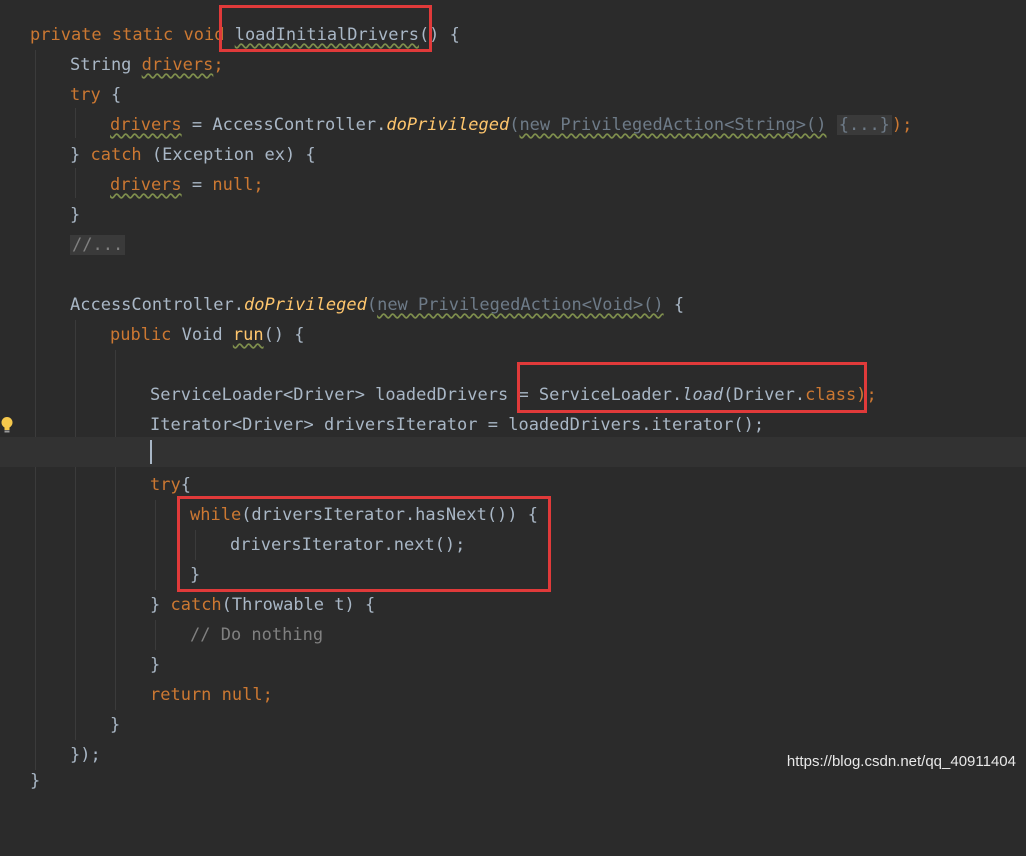 The height and width of the screenshot is (856, 1026). Describe the element at coordinates (284, 335) in the screenshot. I see `code-text: () {` at that location.